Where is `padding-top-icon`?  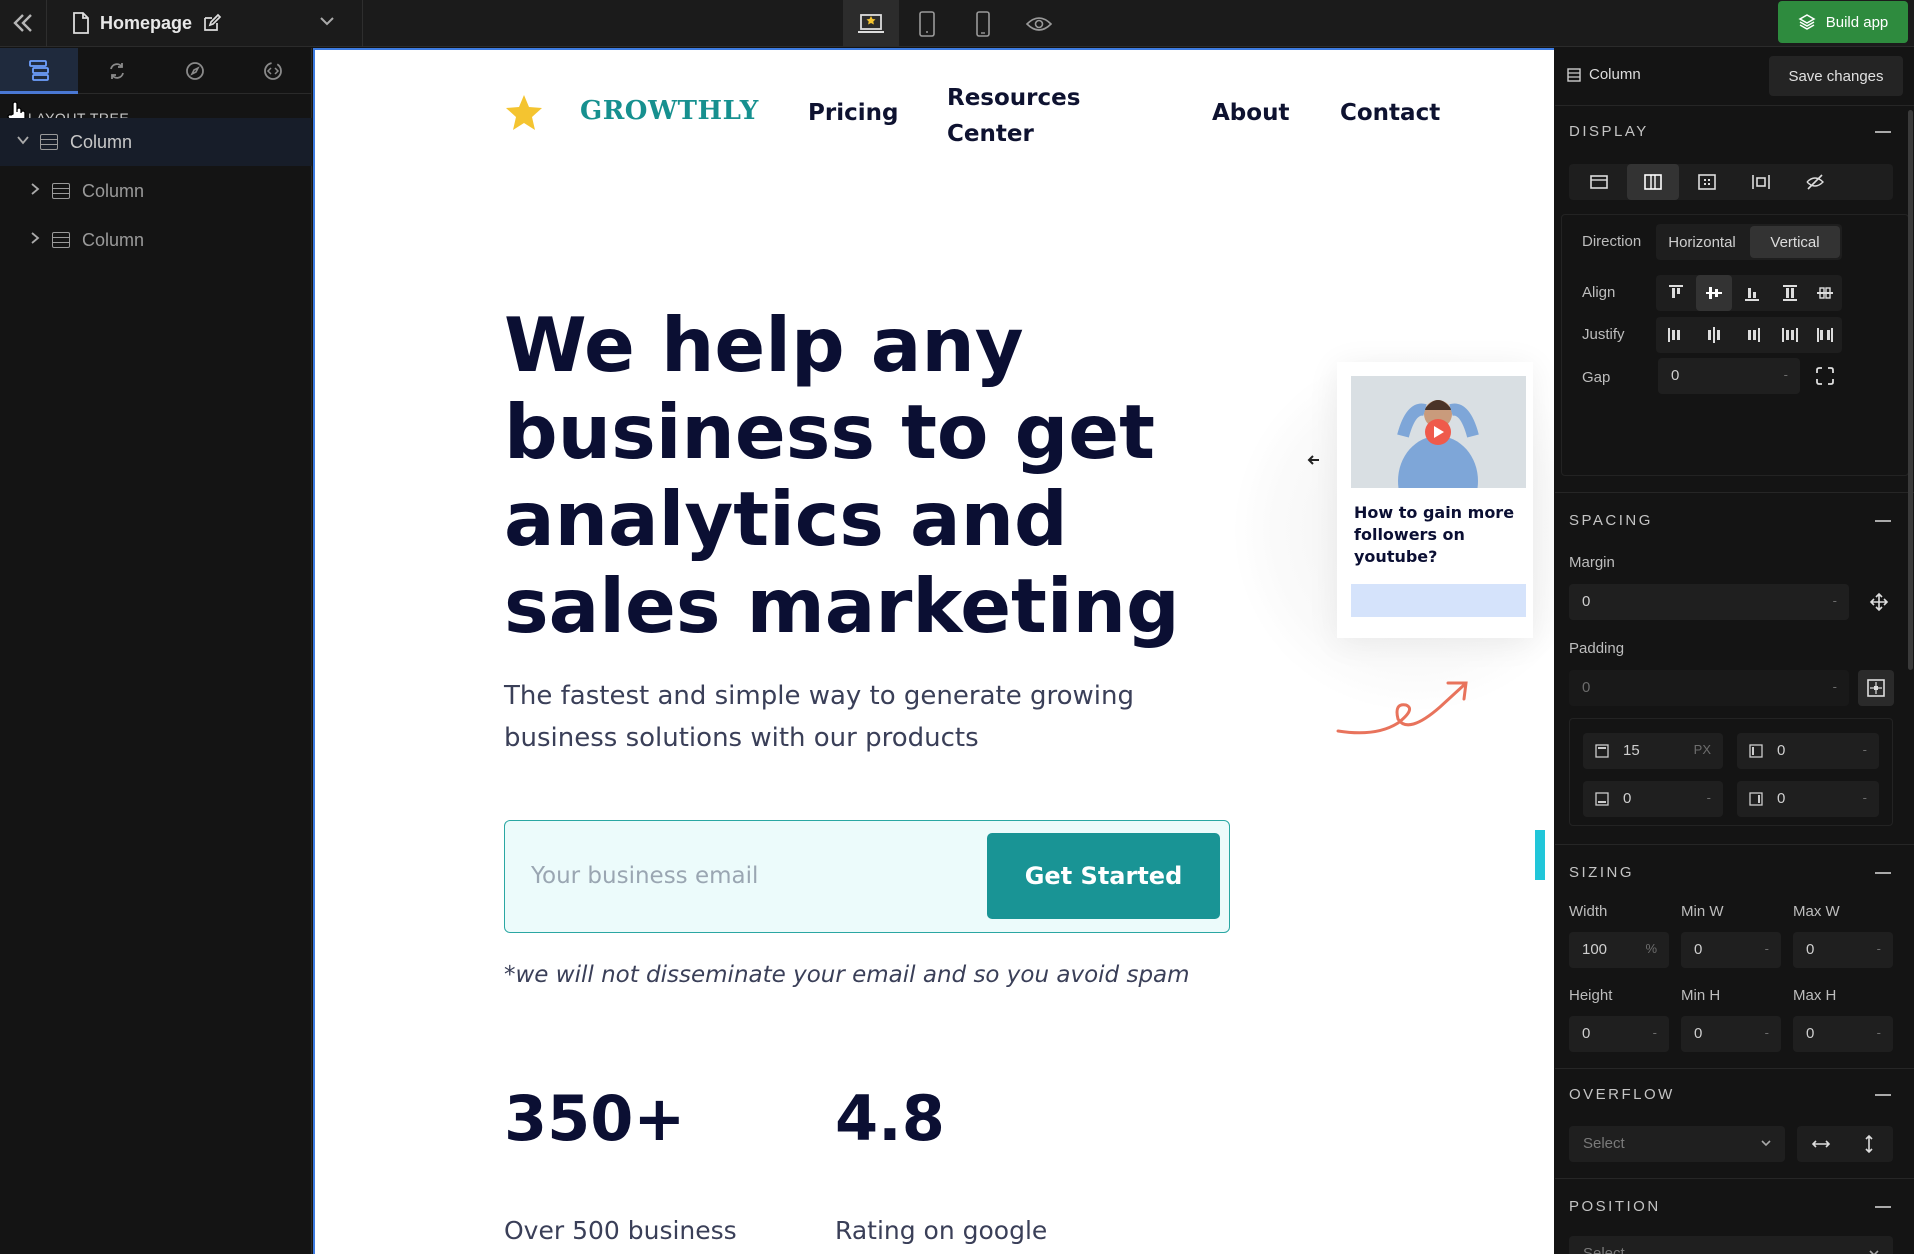 padding-top-icon is located at coordinates (1602, 751).